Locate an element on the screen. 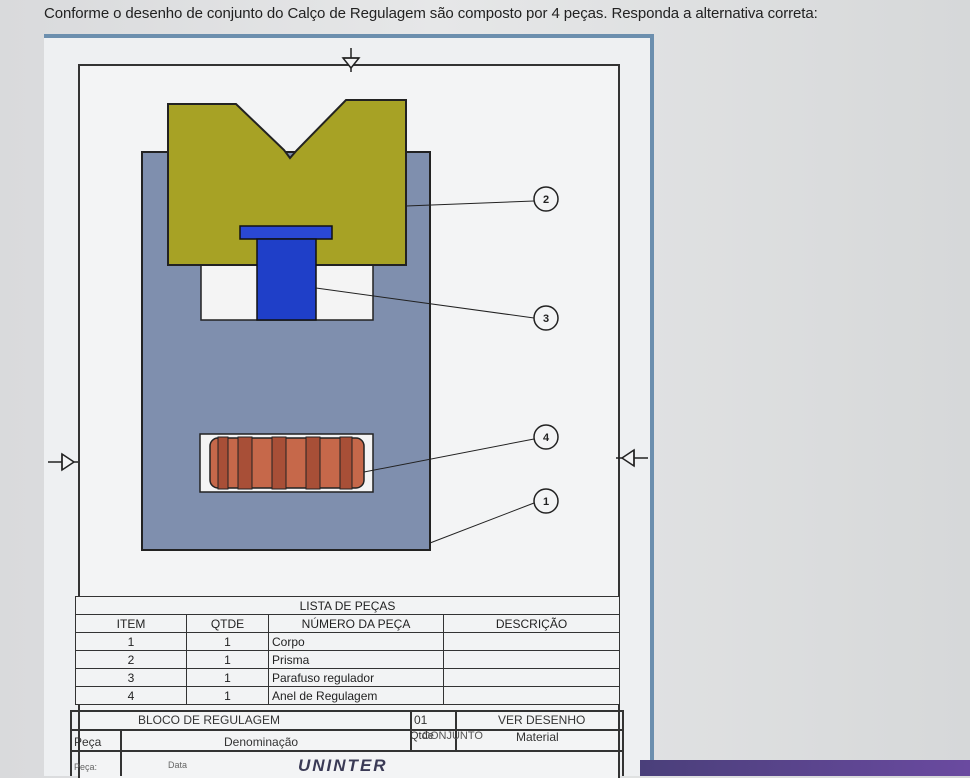  taskbar-strip is located at coordinates (805, 768).